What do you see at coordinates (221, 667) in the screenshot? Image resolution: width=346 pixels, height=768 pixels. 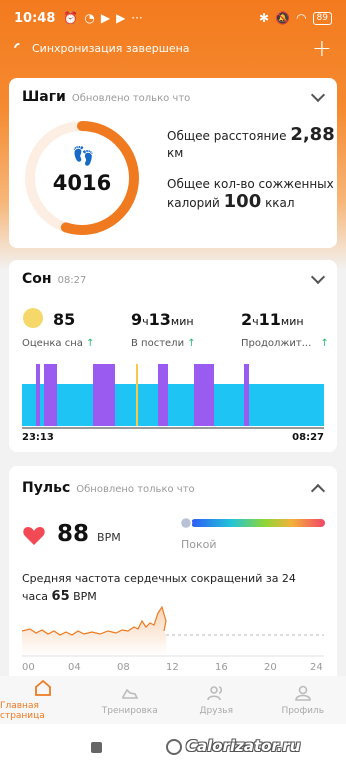 I see `x-tick: 16` at bounding box center [221, 667].